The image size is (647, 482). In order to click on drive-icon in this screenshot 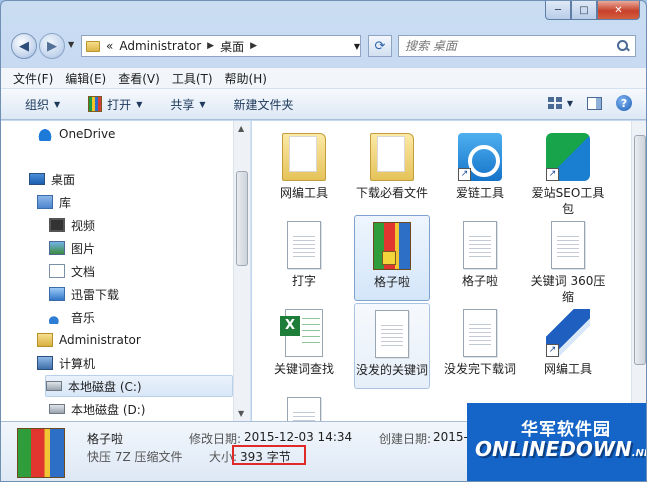, I will do `click(57, 409)`.